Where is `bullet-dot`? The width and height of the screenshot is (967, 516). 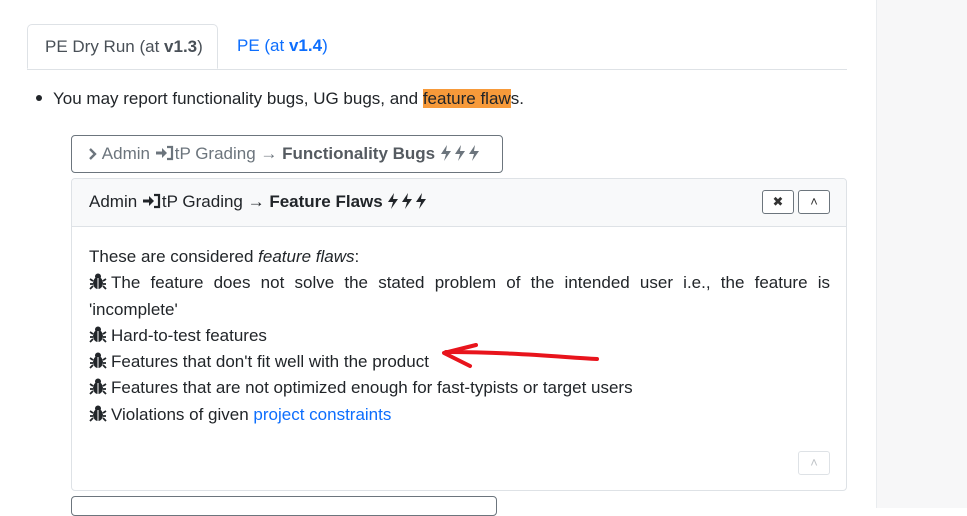
bullet-dot is located at coordinates (39, 97).